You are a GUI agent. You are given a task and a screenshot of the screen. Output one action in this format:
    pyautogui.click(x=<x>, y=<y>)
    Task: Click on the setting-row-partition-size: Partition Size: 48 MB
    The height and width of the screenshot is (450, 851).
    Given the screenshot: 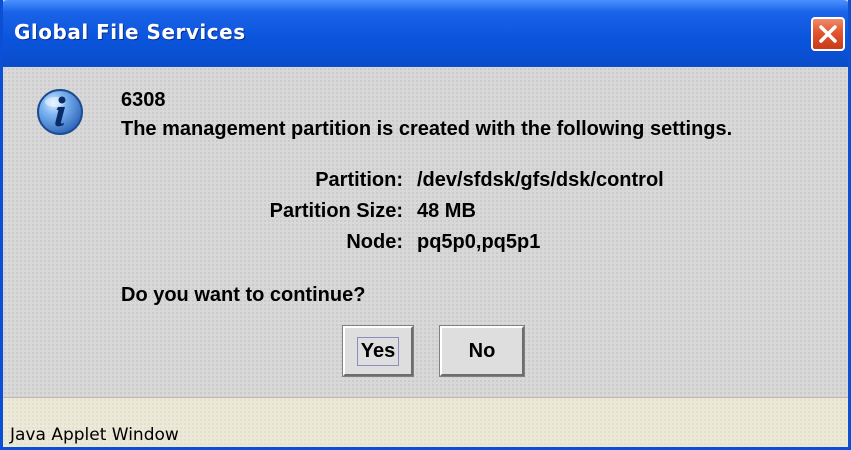 What is the action you would take?
    pyautogui.click(x=433, y=215)
    